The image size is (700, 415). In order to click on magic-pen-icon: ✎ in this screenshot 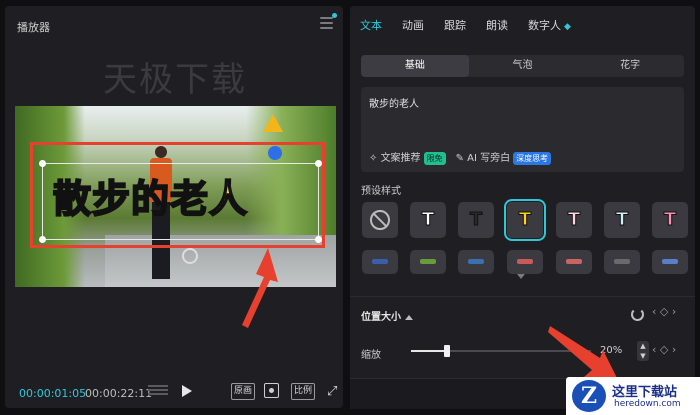, I will do `click(461, 158)`.